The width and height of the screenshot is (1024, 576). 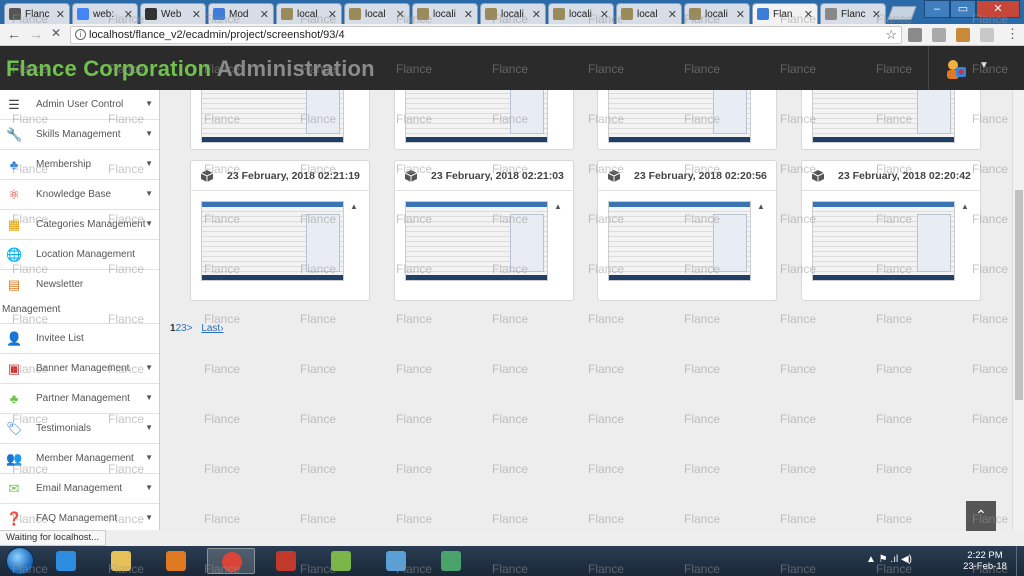 What do you see at coordinates (79, 517) in the screenshot?
I see `sidebar-item: ❓ FAQ Management ▼` at bounding box center [79, 517].